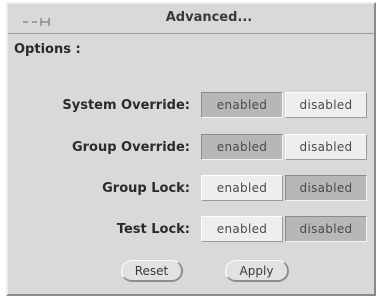 The image size is (388, 300). Describe the element at coordinates (242, 229) in the screenshot. I see `test-lock-enabled-option: enabled` at that location.